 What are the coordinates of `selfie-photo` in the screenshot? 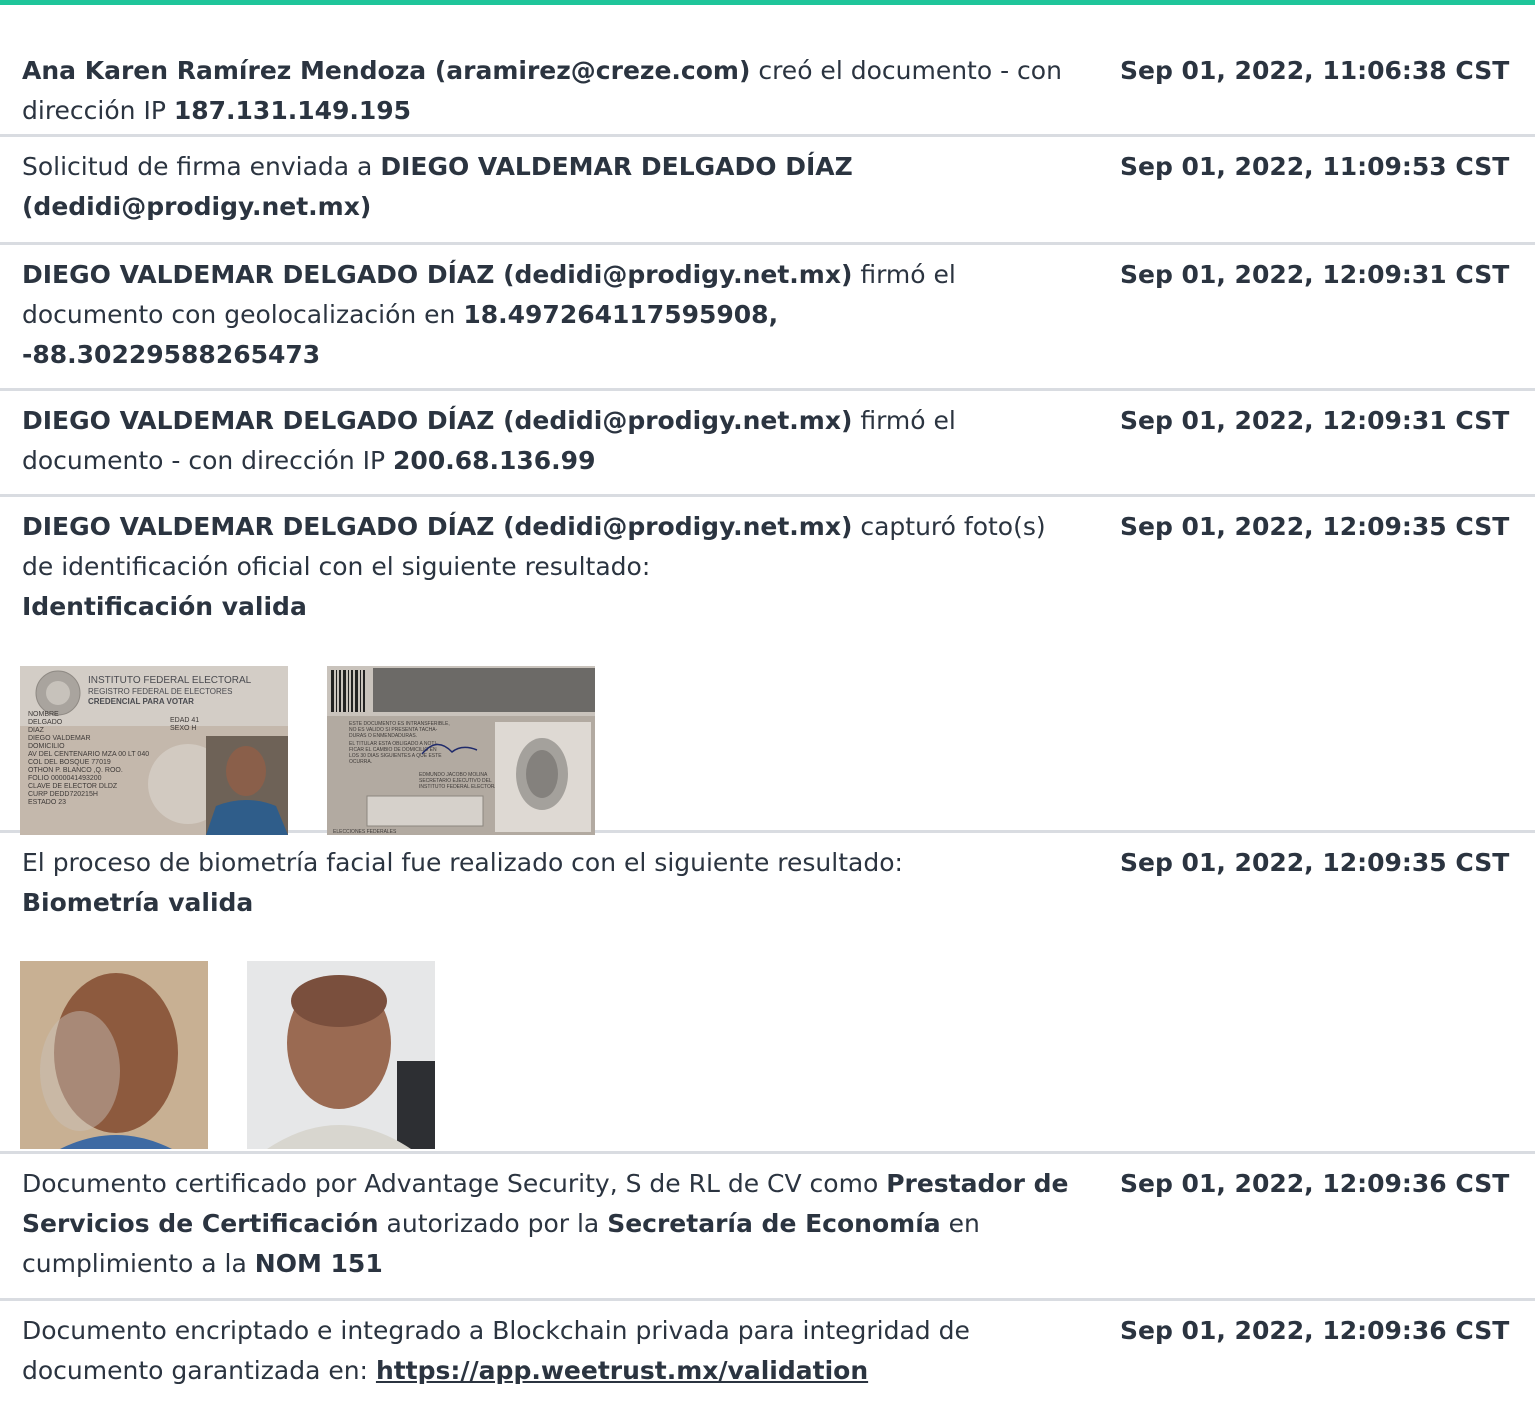 It's located at (341, 1055).